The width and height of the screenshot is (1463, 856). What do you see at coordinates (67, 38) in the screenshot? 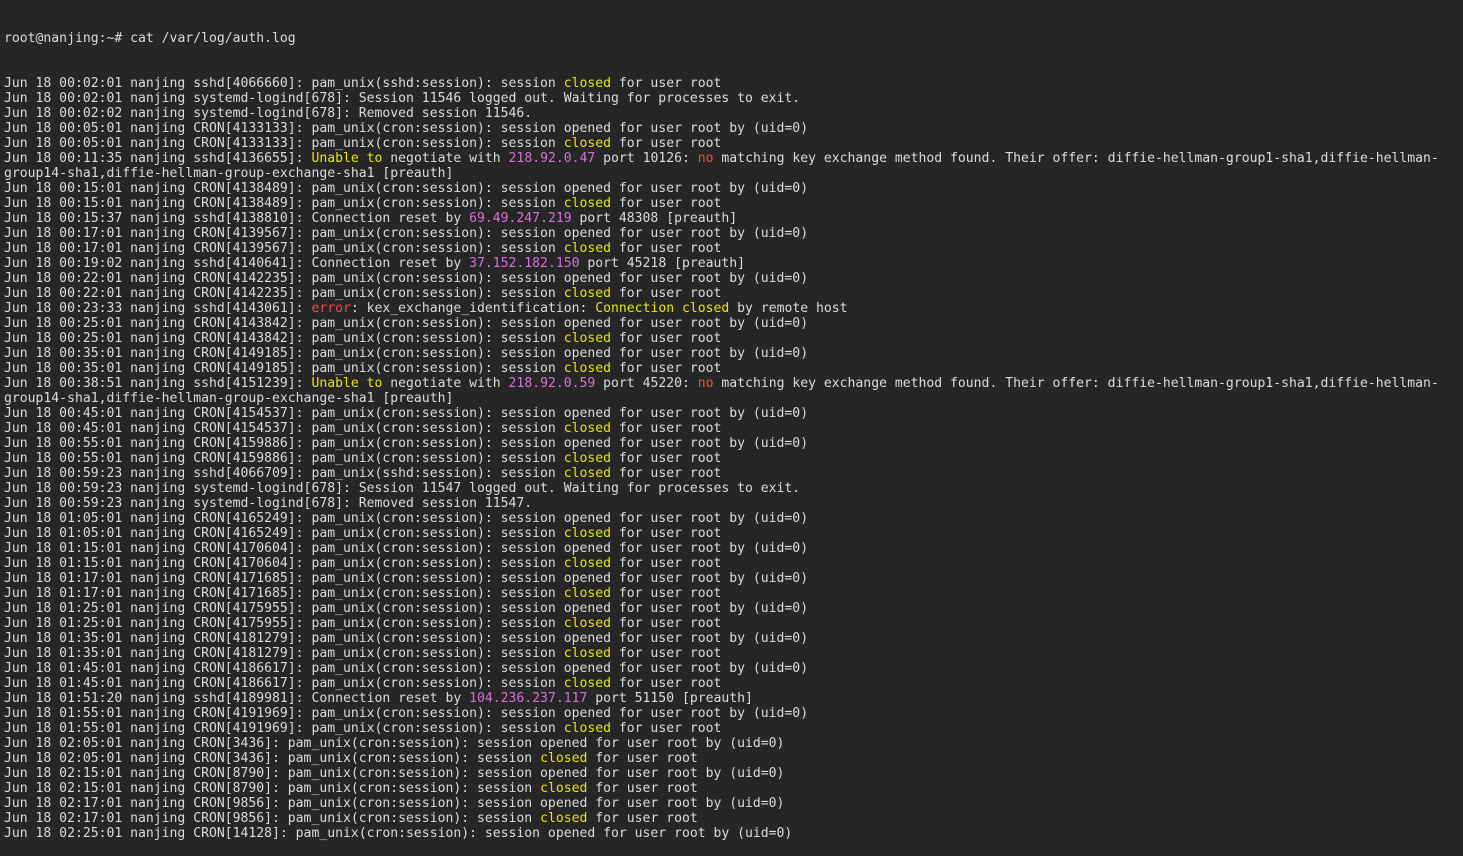
I see `shell-prompt: root@nanjing:~#` at bounding box center [67, 38].